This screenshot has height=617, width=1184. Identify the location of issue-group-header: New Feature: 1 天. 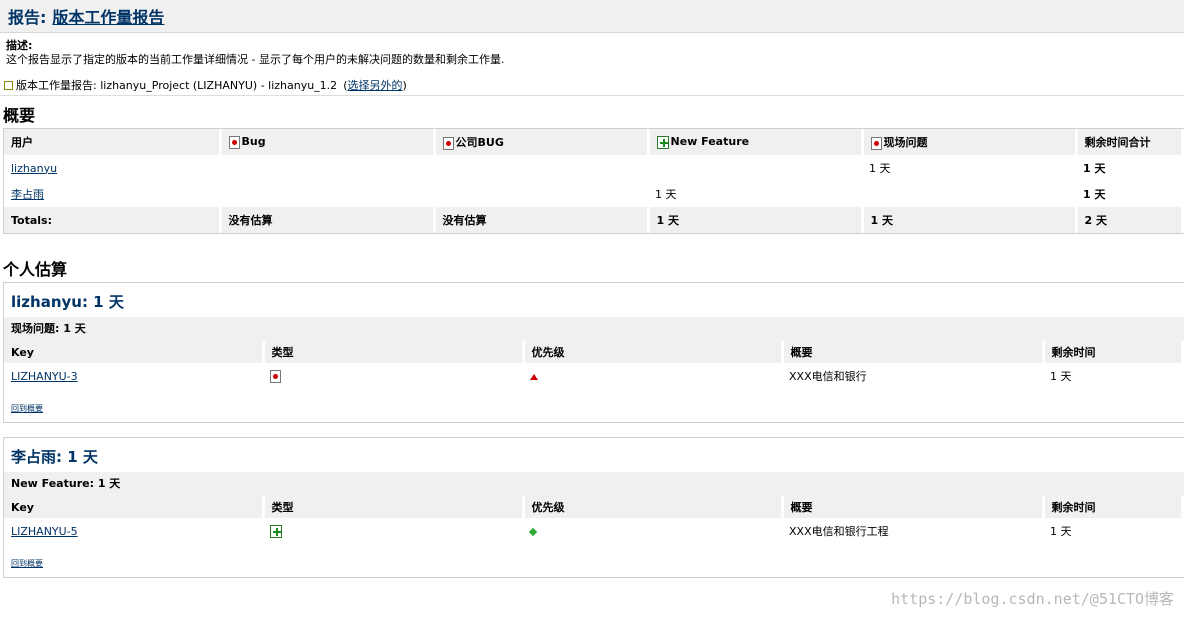
(594, 484).